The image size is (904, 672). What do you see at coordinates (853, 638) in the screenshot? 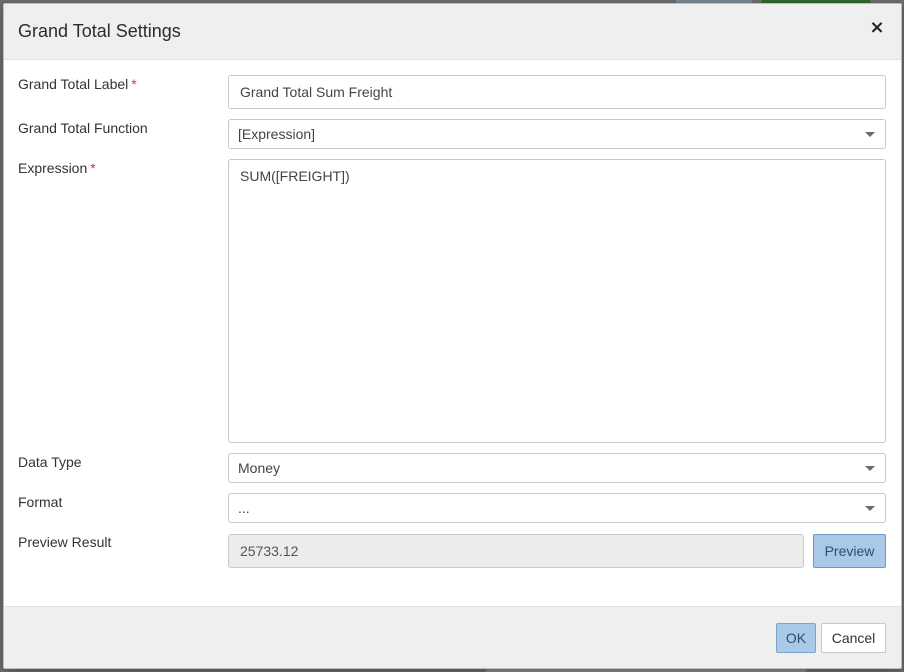
I see `cancel-button: Cancel` at bounding box center [853, 638].